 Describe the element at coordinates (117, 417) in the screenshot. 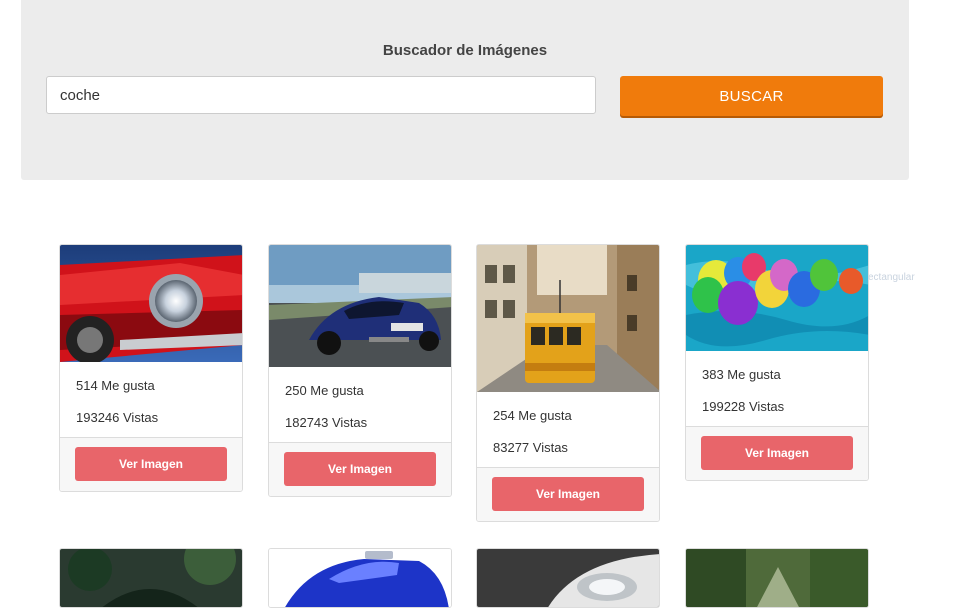

I see `views-count: 193246 Vistas` at that location.